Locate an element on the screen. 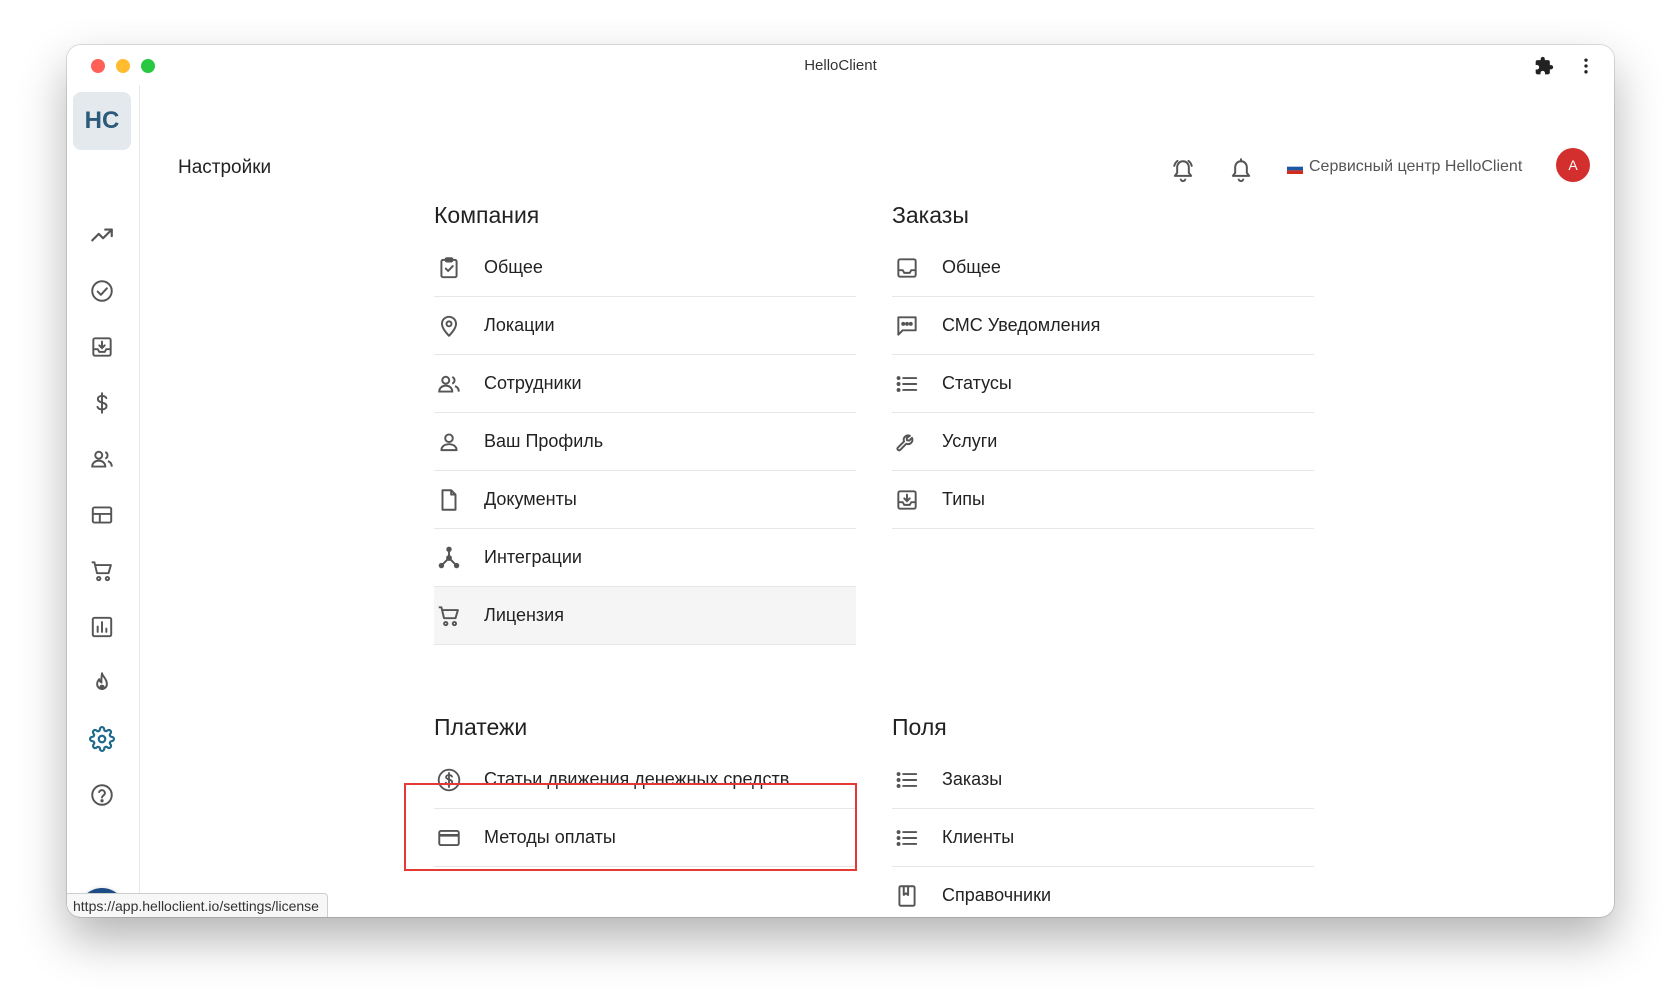  sms-icon is located at coordinates (907, 326).